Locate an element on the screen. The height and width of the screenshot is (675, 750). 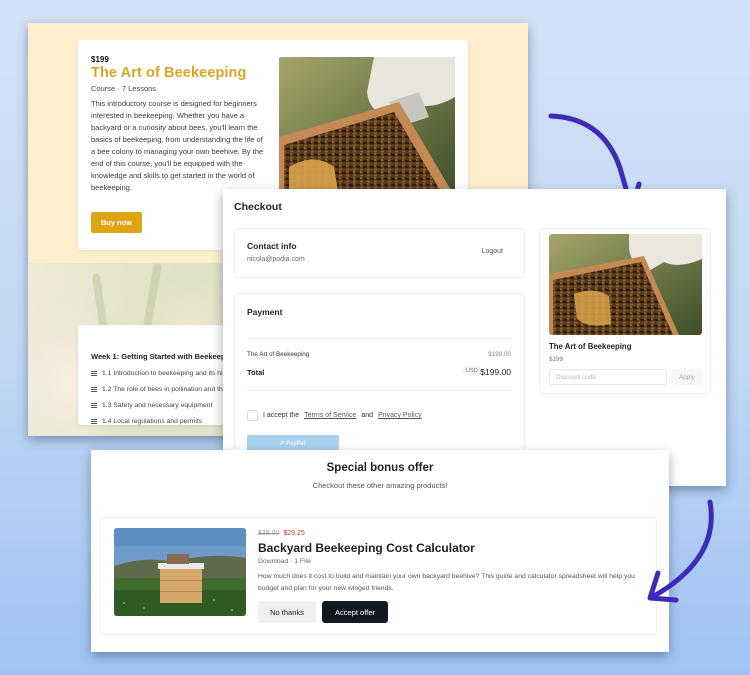
line-item-price: $199.00 is located at coordinates (499, 354).